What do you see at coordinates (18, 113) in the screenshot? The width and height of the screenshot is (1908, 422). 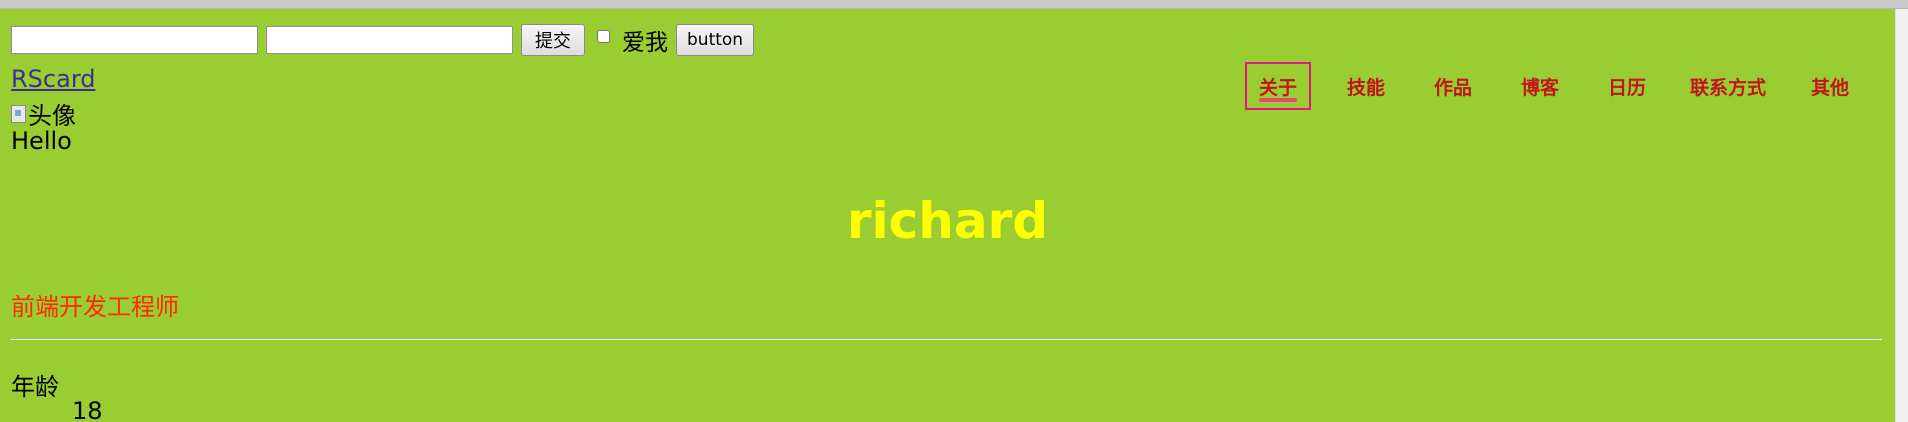 I see `broken-image-icon` at bounding box center [18, 113].